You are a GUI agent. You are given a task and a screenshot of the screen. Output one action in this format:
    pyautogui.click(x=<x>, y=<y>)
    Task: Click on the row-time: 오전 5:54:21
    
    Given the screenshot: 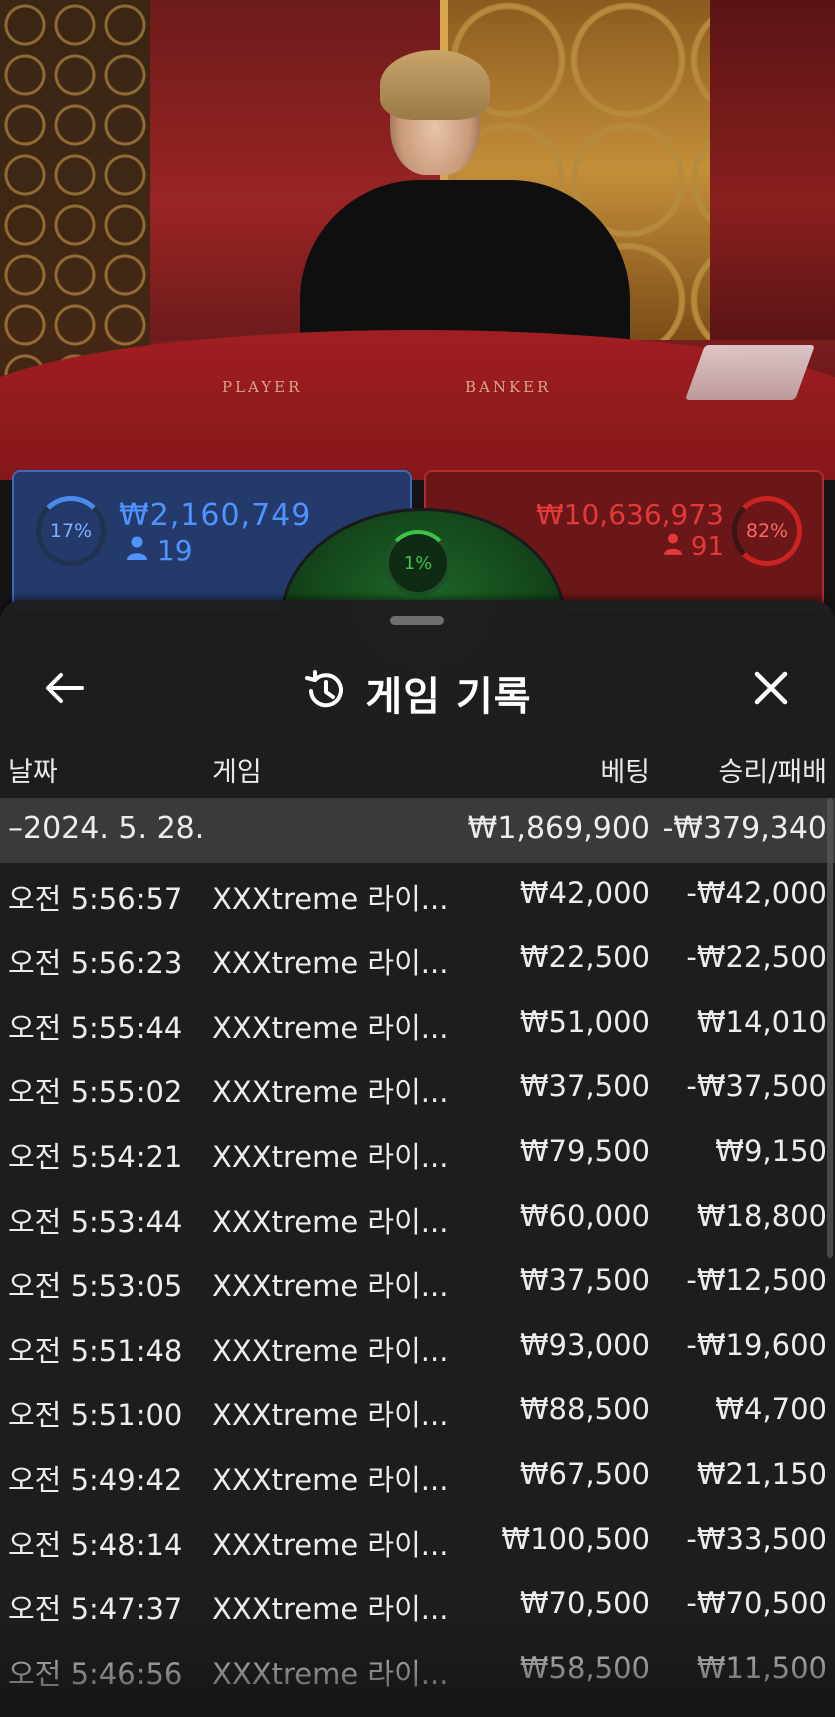 What is the action you would take?
    pyautogui.click(x=95, y=1156)
    